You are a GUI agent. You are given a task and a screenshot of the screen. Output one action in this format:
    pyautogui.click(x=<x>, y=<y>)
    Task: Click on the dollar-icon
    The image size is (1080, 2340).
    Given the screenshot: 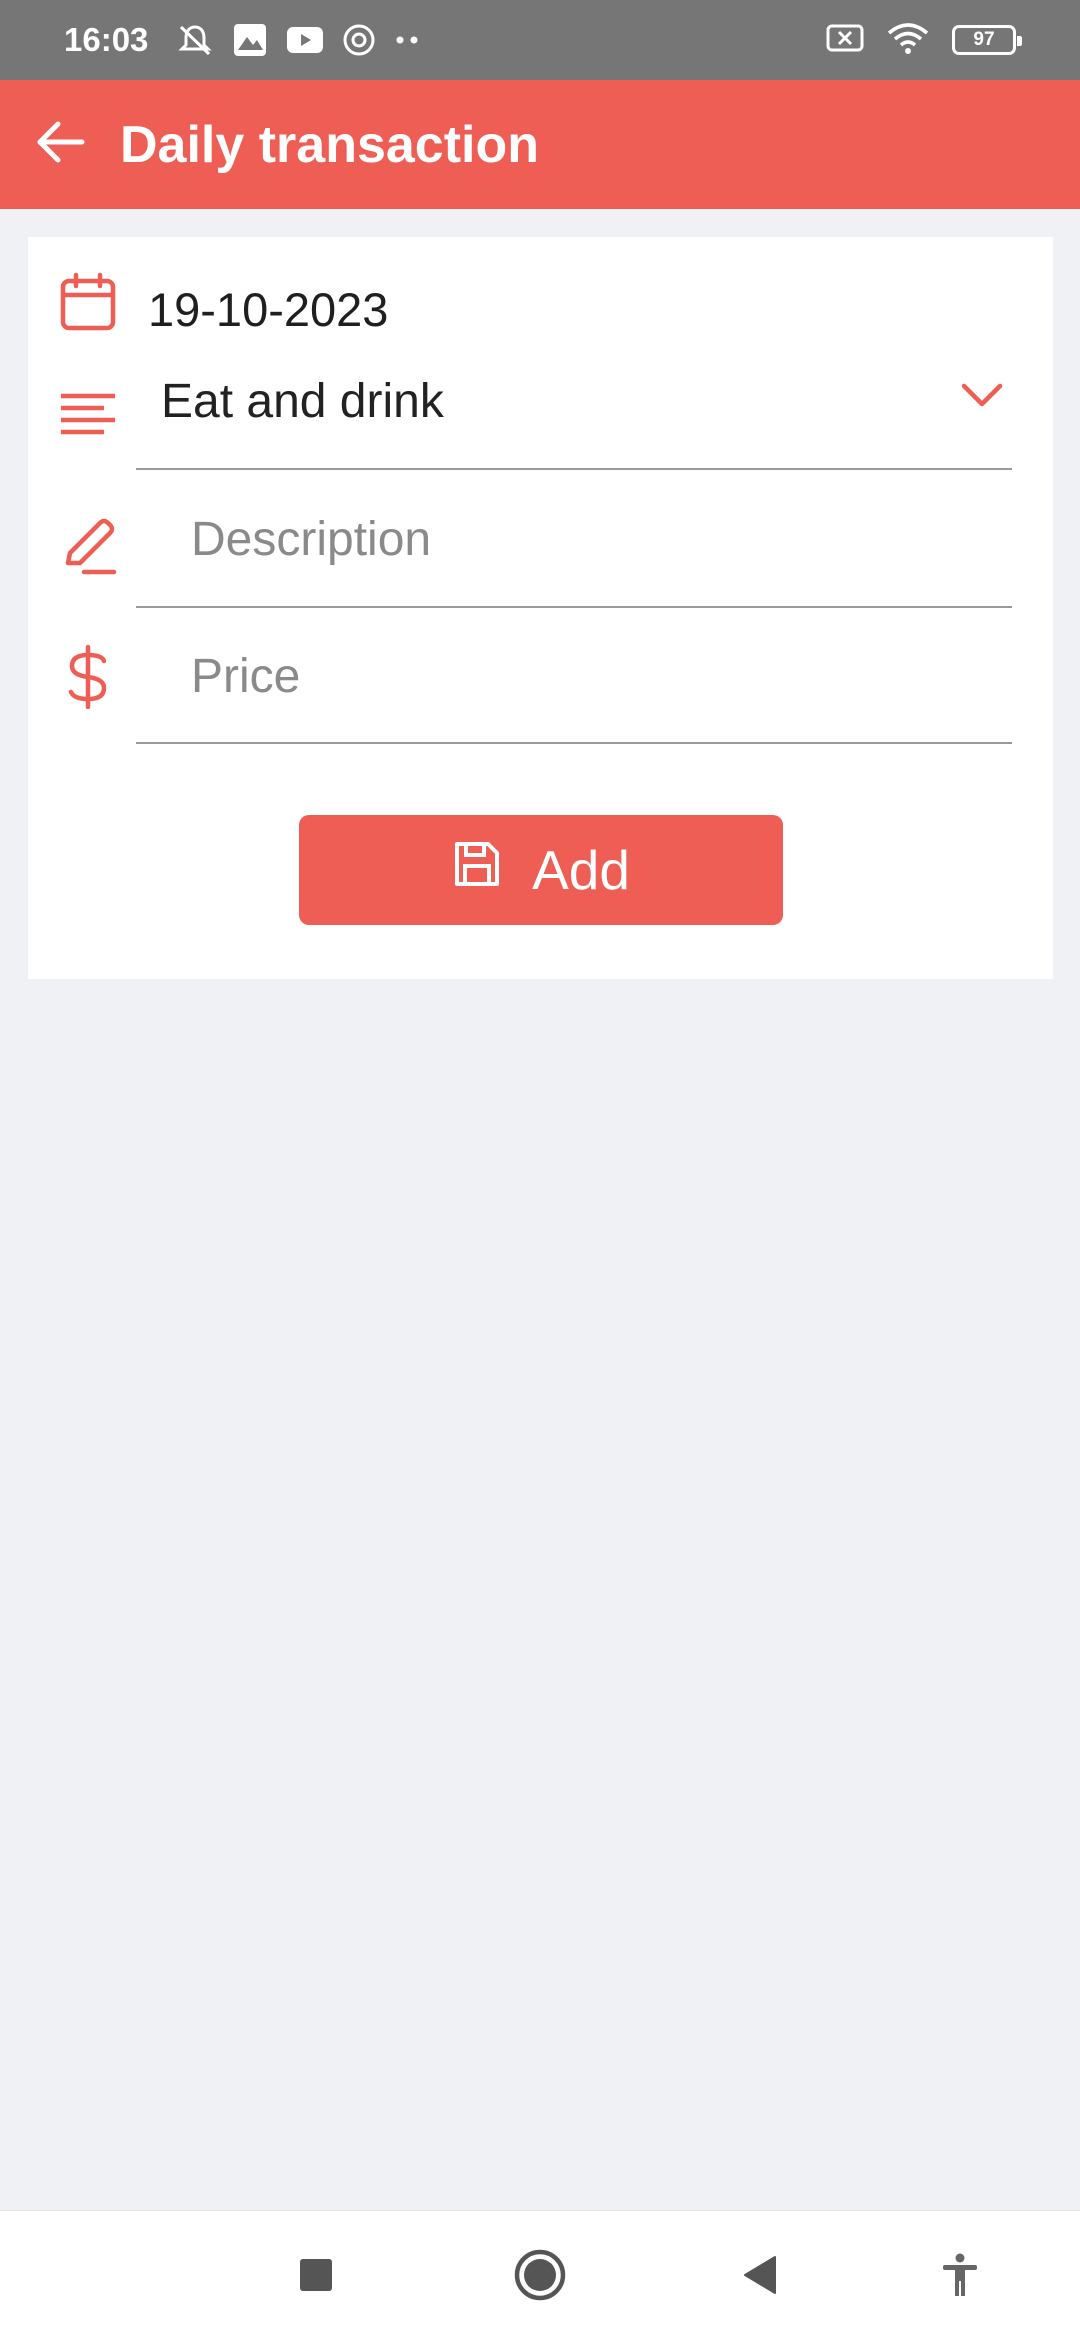 What is the action you would take?
    pyautogui.click(x=88, y=677)
    